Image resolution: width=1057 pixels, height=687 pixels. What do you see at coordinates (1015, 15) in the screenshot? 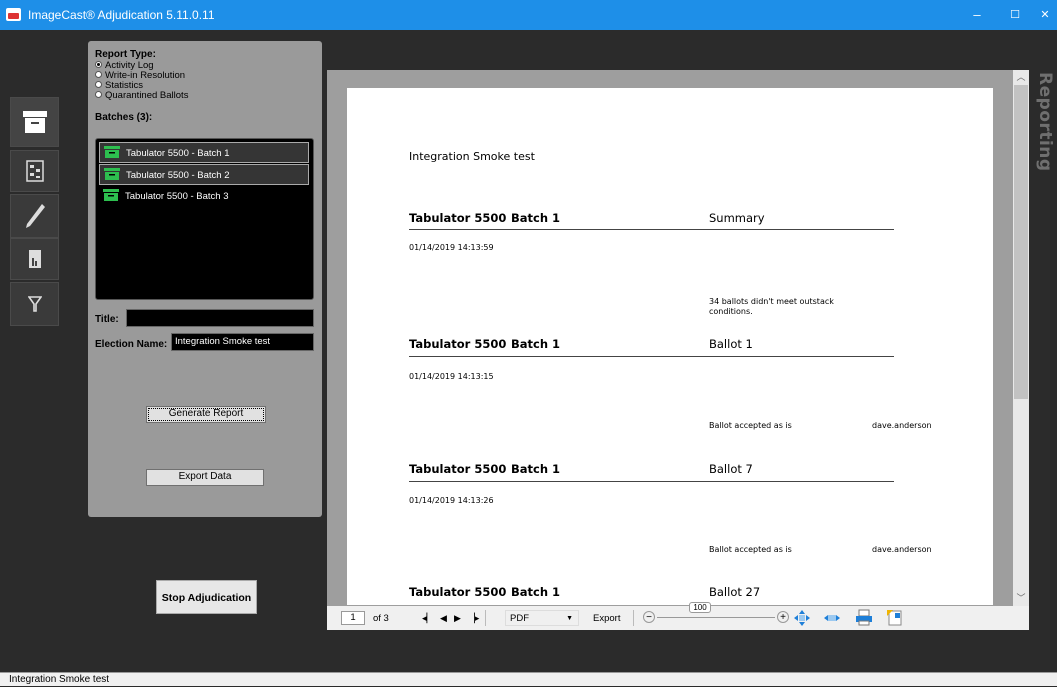
I see `maximize-button: ☐` at bounding box center [1015, 15].